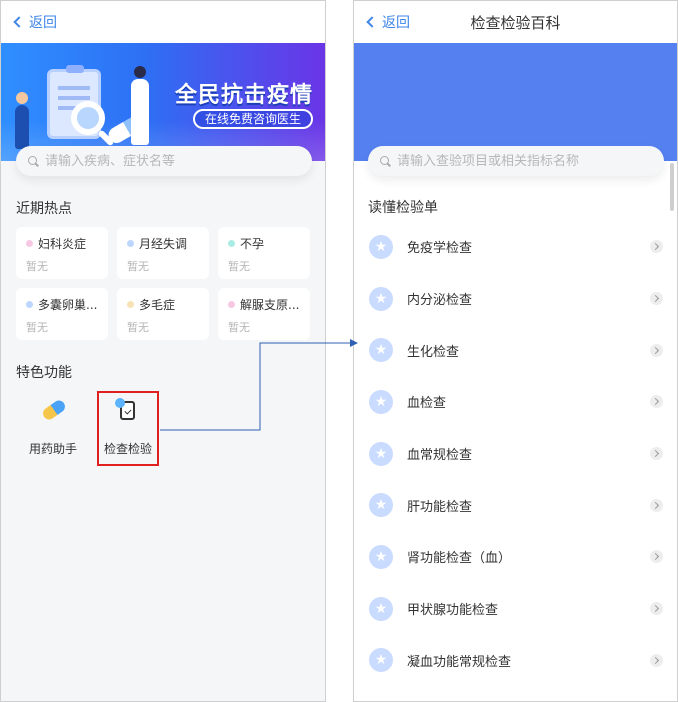  What do you see at coordinates (515, 247) in the screenshot?
I see `list-item: ★ 免疫学检查` at bounding box center [515, 247].